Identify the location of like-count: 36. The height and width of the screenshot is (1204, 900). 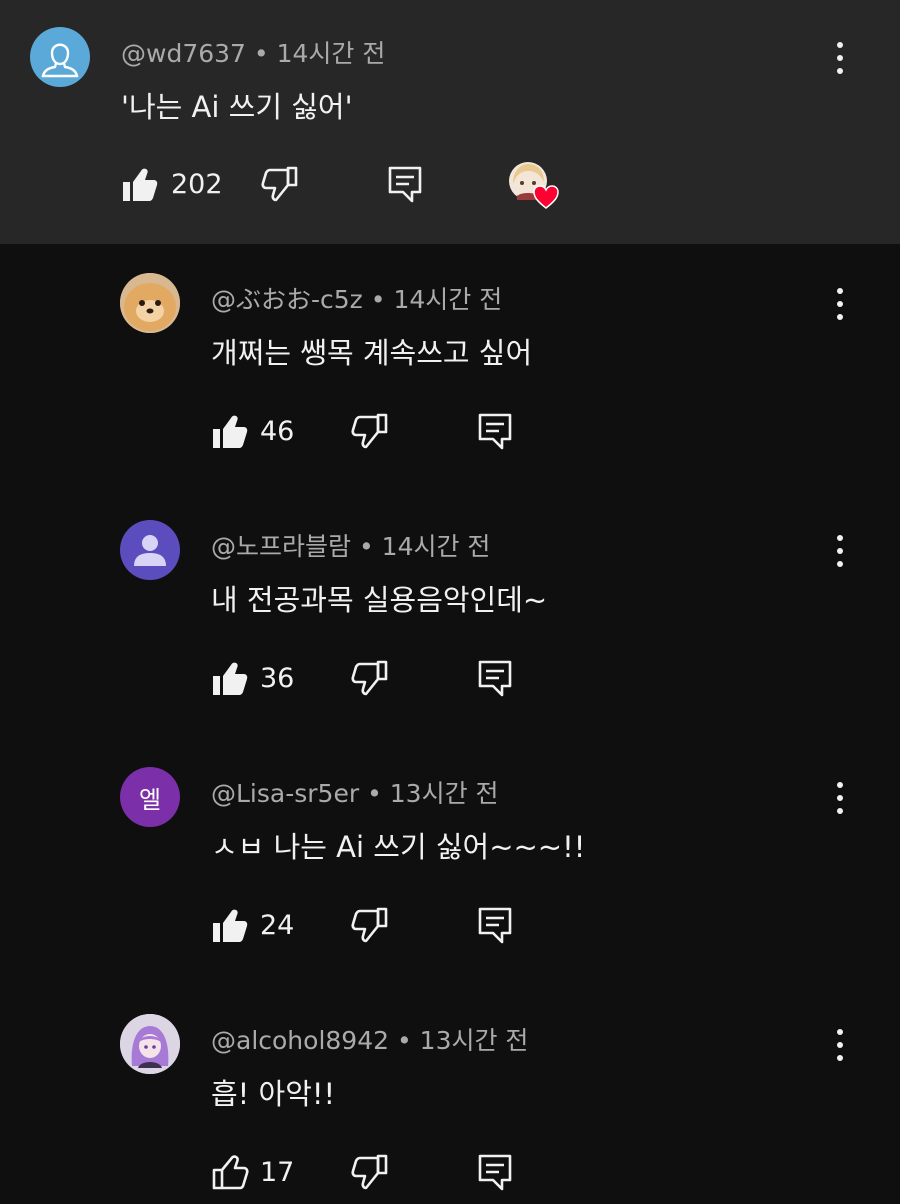
(277, 678).